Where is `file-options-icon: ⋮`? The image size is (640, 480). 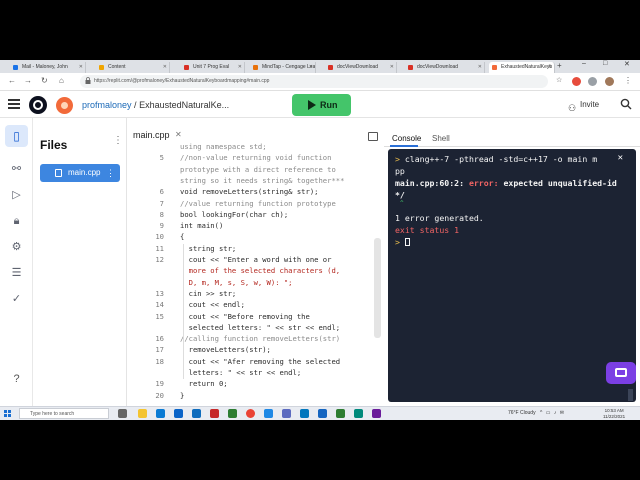
file-options-icon: ⋮ is located at coordinates (110, 173).